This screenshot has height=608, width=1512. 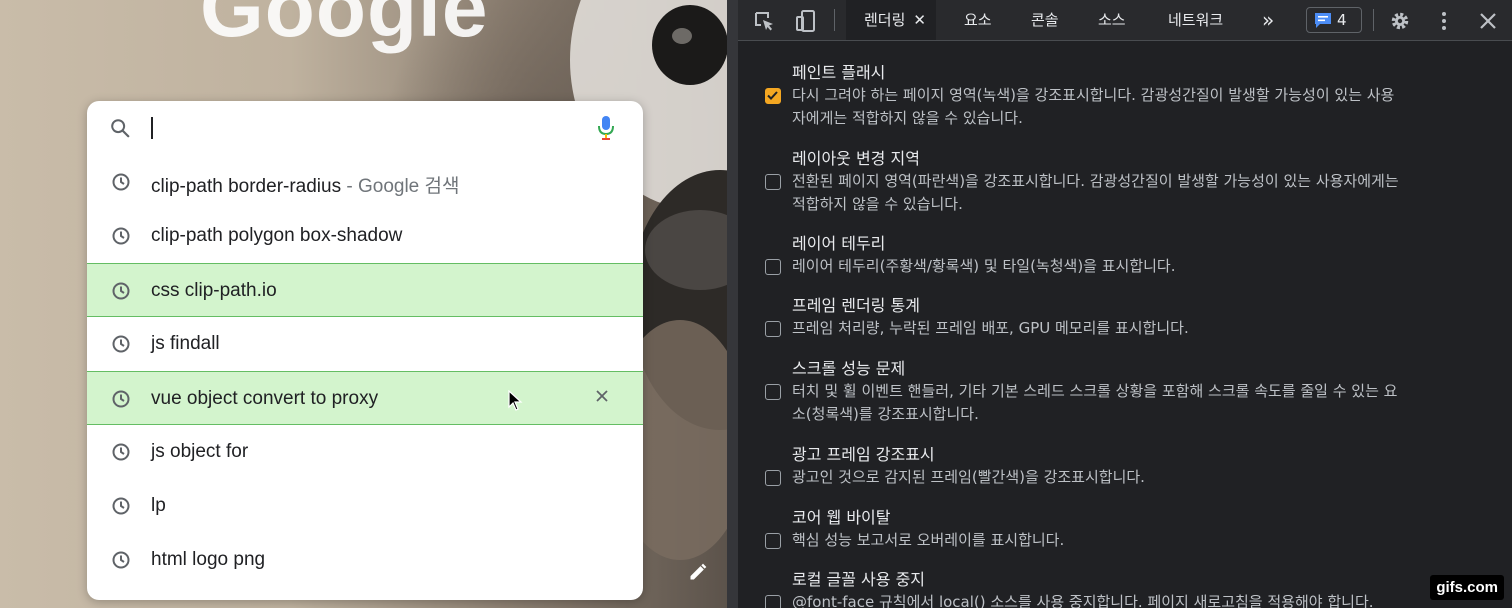 What do you see at coordinates (849, 368) in the screenshot?
I see `option-title: 스크롤 성능 문제` at bounding box center [849, 368].